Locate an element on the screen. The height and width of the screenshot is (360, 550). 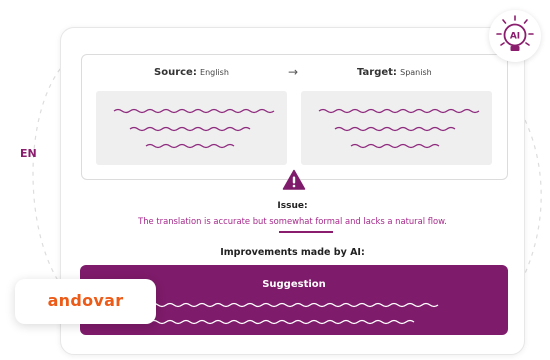
target-key: Target: is located at coordinates (377, 72).